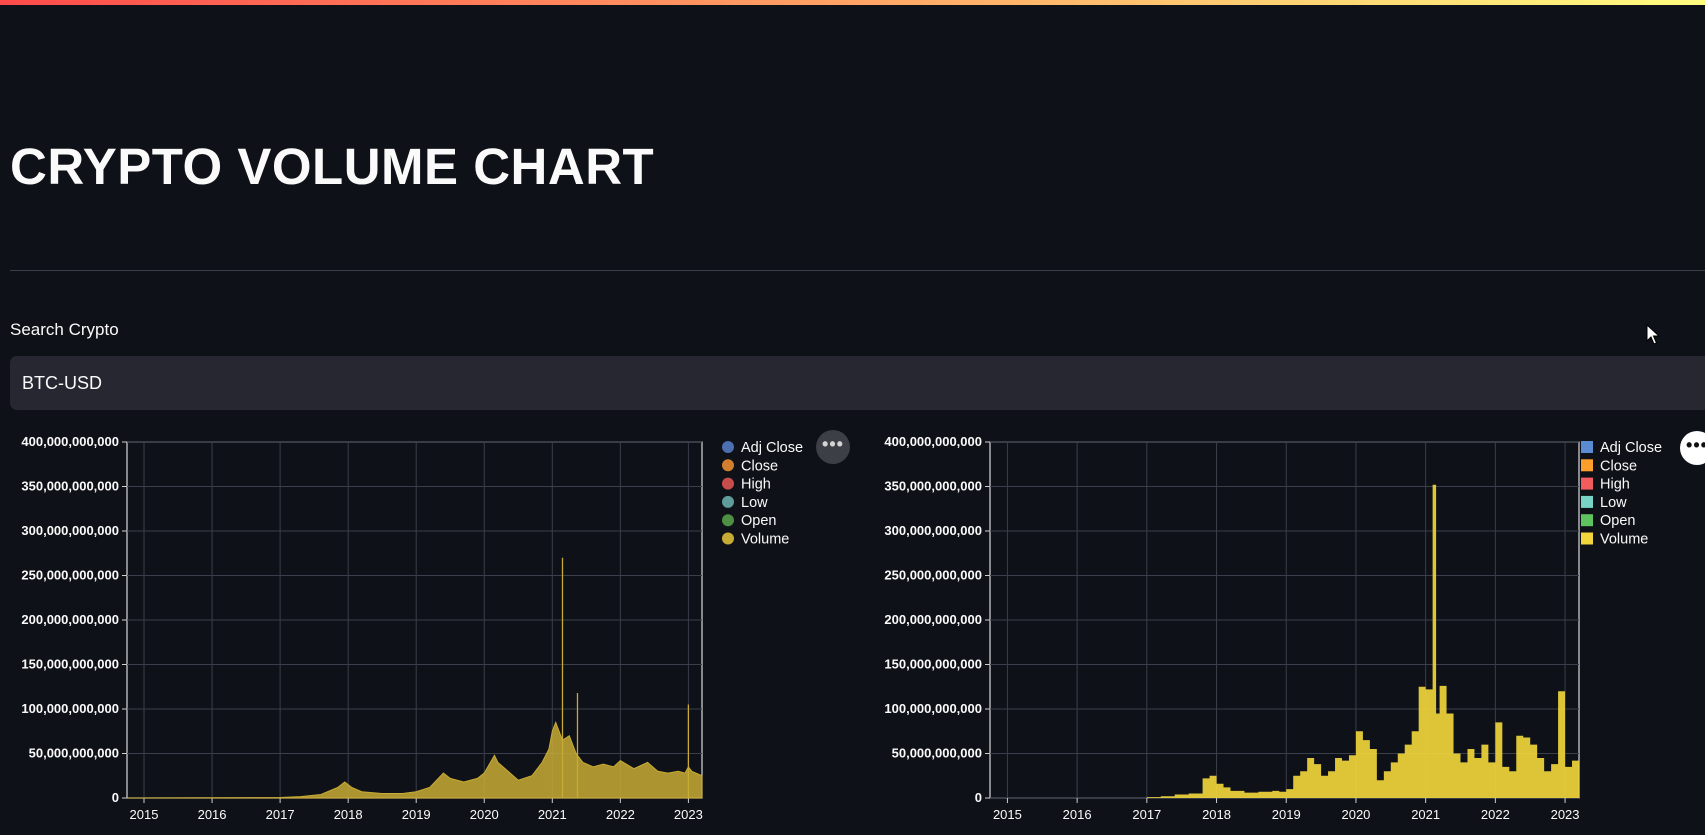 The width and height of the screenshot is (1705, 835). I want to click on volume-bars, so click(1284, 641).